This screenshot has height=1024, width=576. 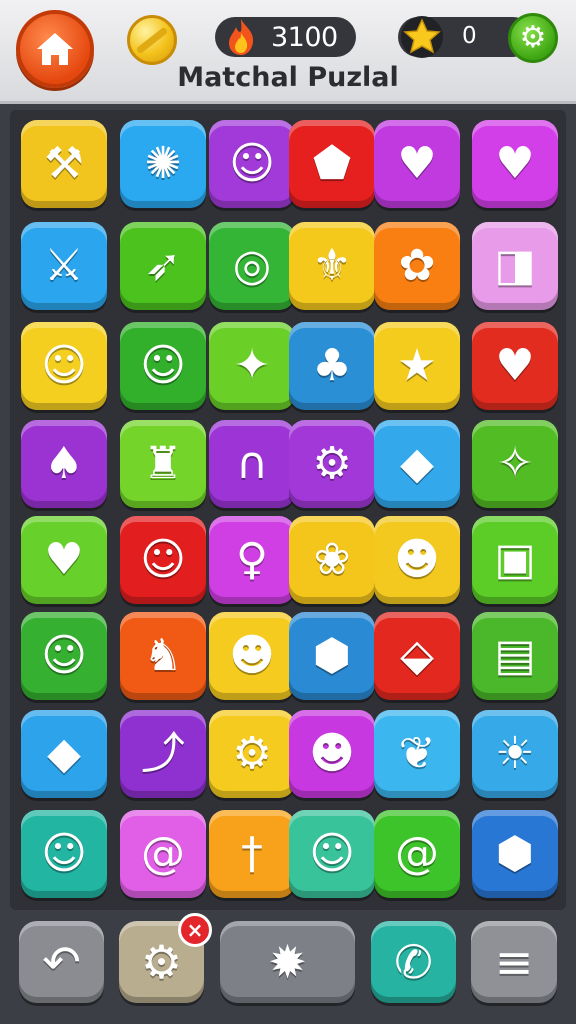 I want to click on tile-goat-face: ☺, so click(x=332, y=854).